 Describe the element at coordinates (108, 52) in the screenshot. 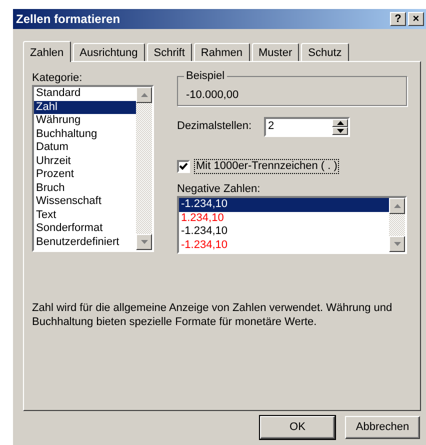

I see `tab: Ausrichtung` at that location.